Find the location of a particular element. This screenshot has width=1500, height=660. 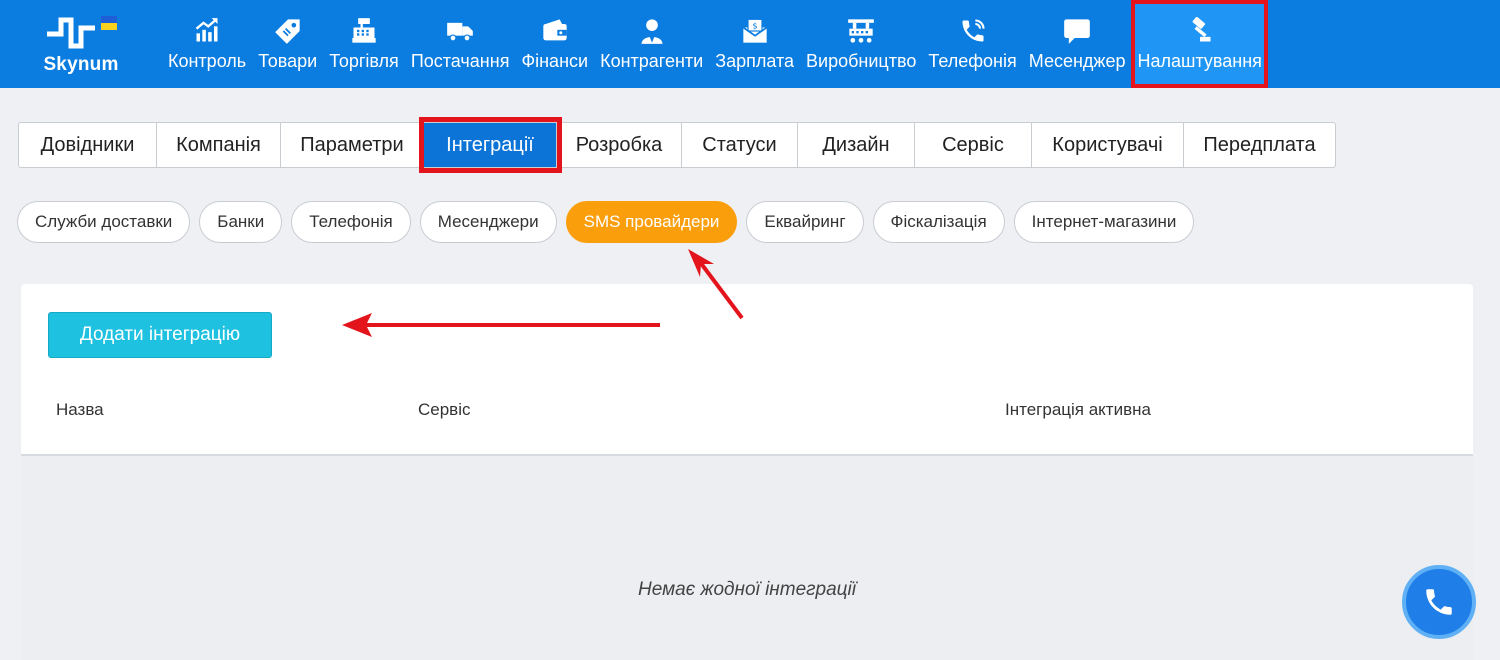

wallet-icon is located at coordinates (555, 31).